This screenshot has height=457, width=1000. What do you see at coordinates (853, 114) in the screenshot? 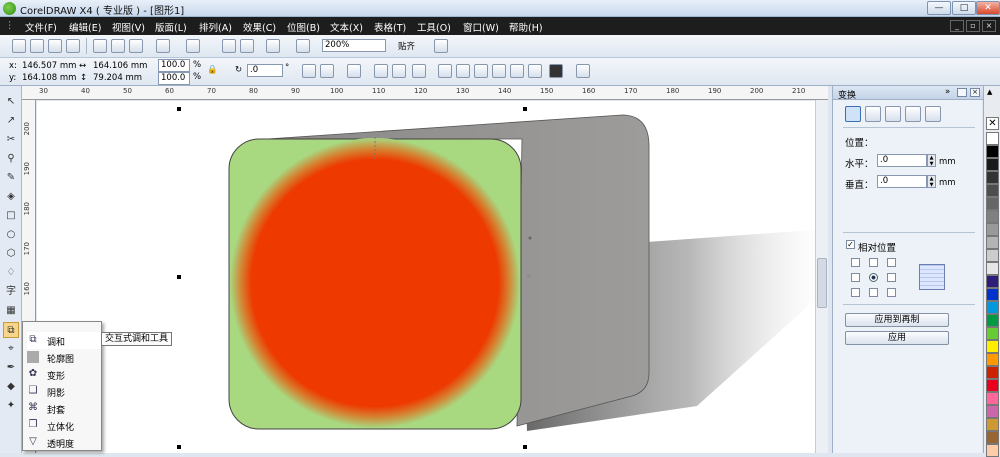
I see `position-tab-icon` at bounding box center [853, 114].